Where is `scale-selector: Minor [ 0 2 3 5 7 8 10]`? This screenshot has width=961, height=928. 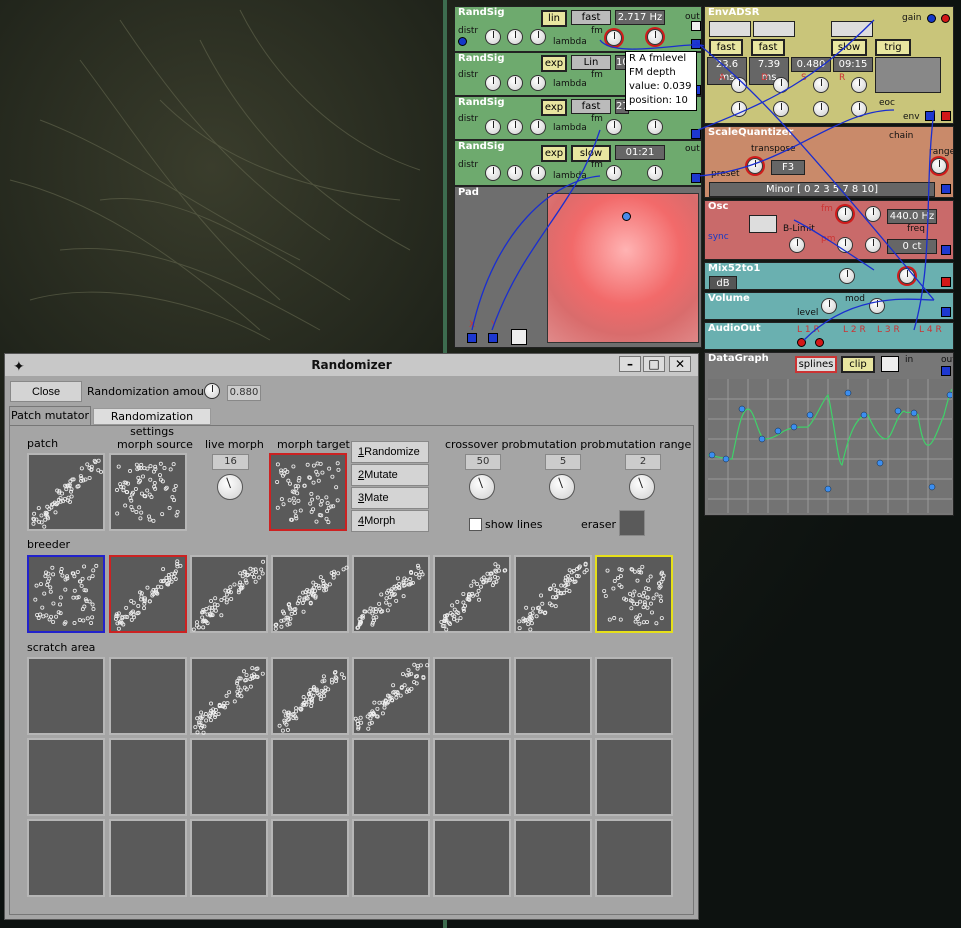 scale-selector: Minor [ 0 2 3 5 7 8 10] is located at coordinates (822, 189).